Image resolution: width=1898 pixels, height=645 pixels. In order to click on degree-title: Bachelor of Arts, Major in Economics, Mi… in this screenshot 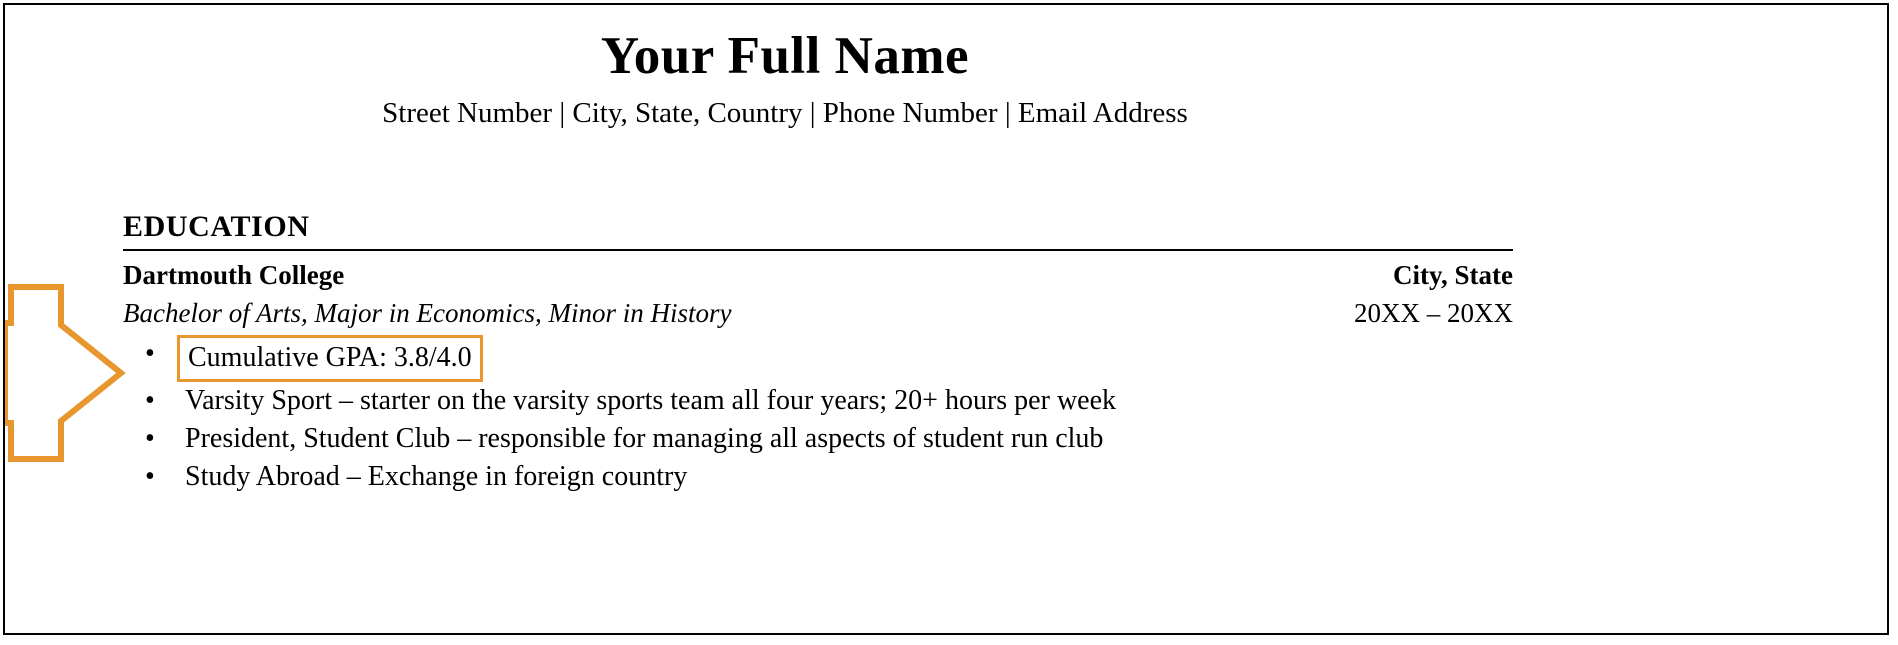, I will do `click(427, 313)`.